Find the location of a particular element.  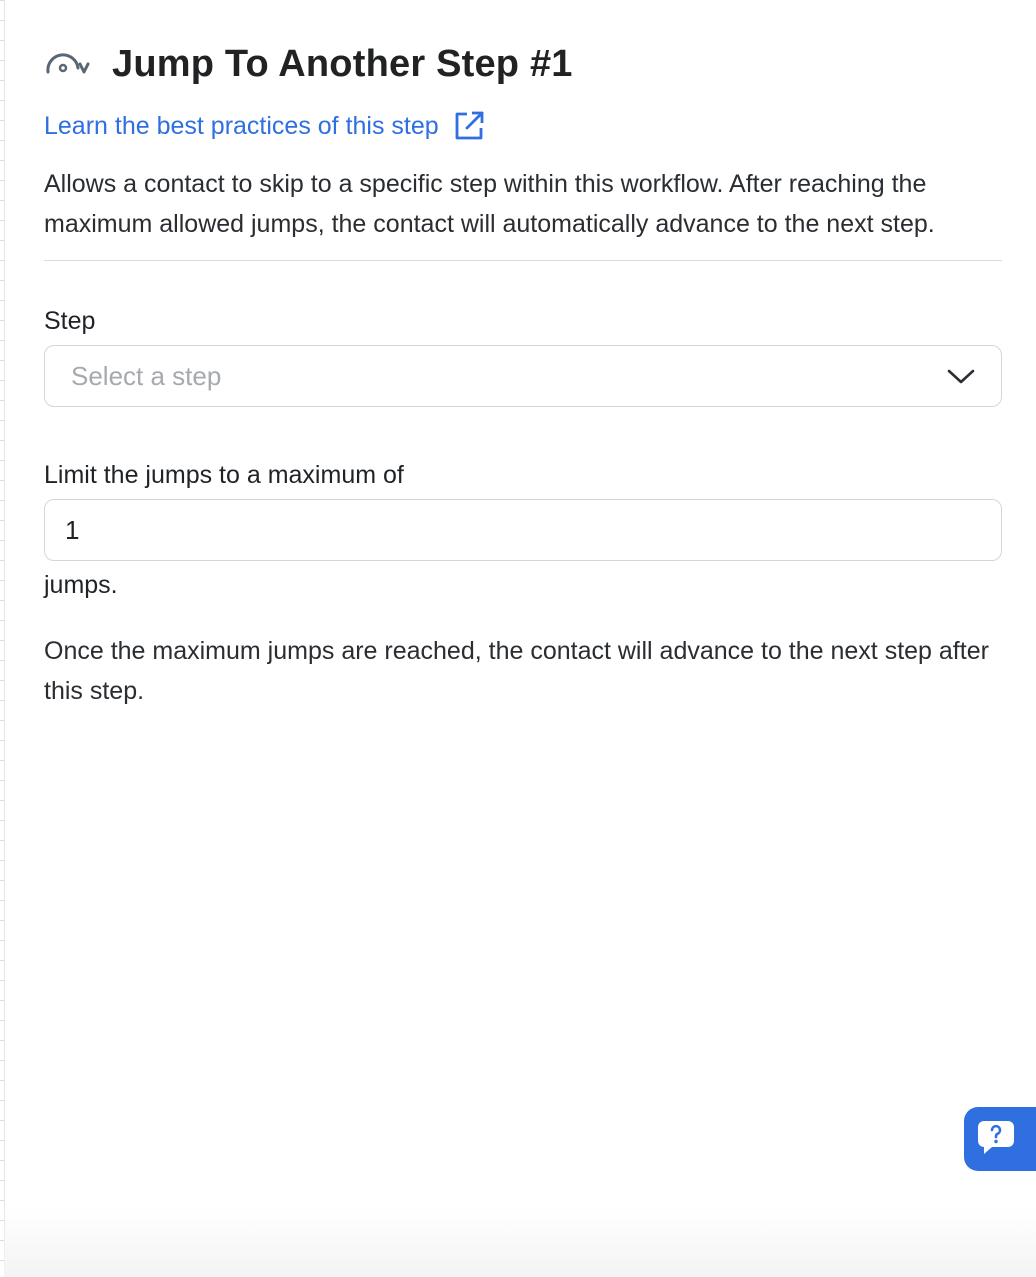

external-link-icon is located at coordinates (469, 126).